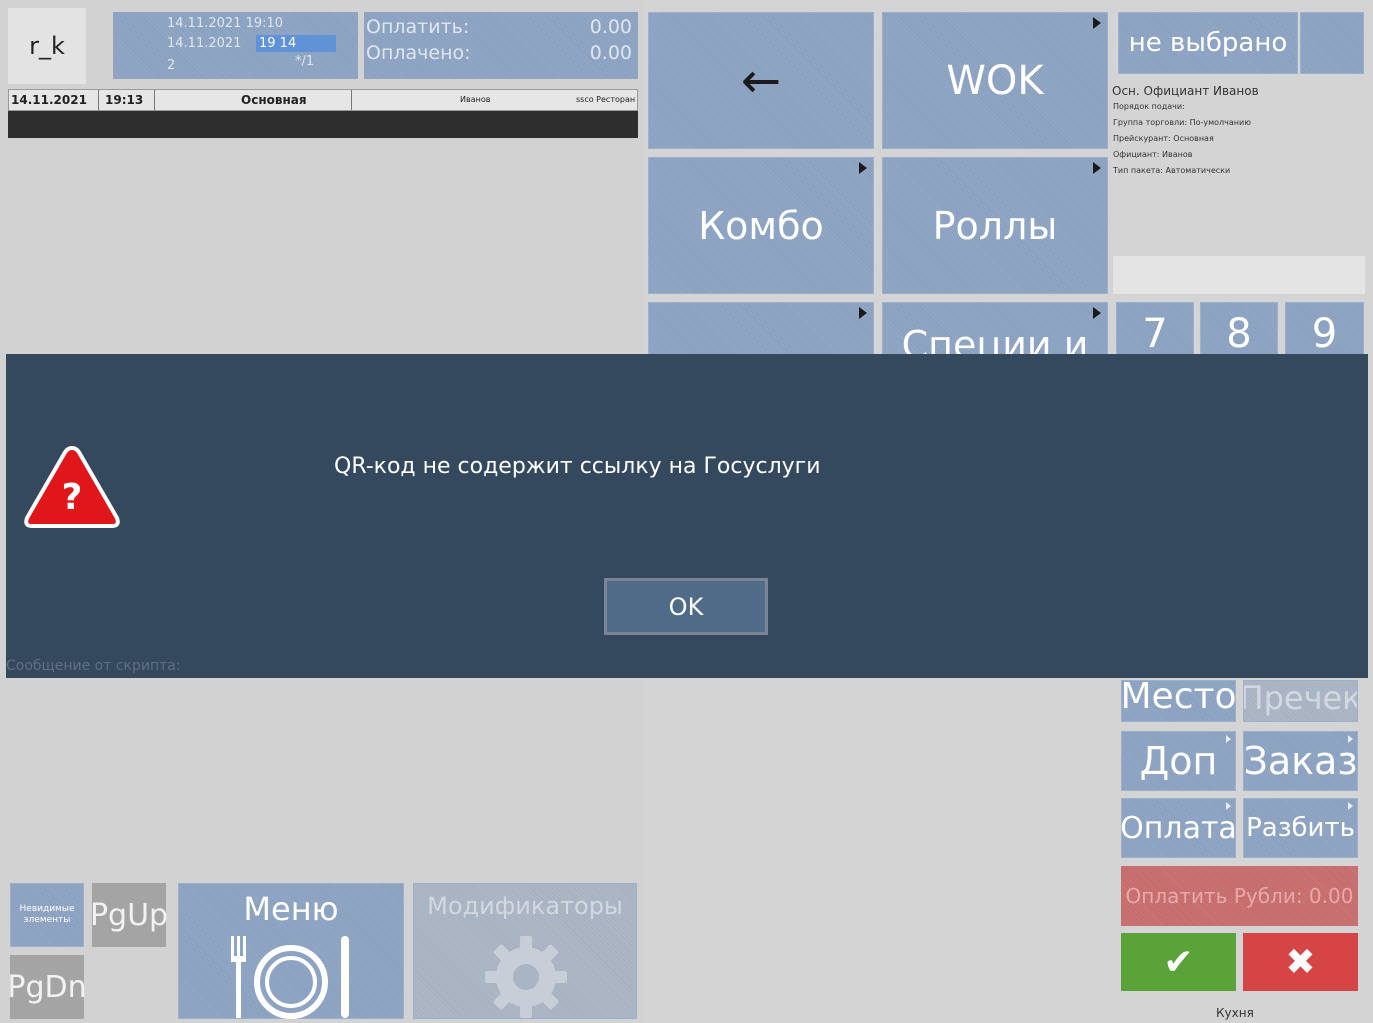 This screenshot has width=1373, height=1023. I want to click on status-waiter: Иванов, so click(475, 99).